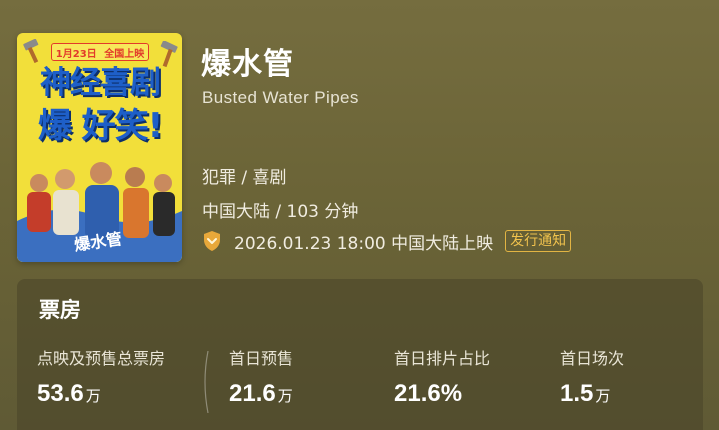  Describe the element at coordinates (428, 393) in the screenshot. I see `stat-value-screening-share: 21.6%` at that location.